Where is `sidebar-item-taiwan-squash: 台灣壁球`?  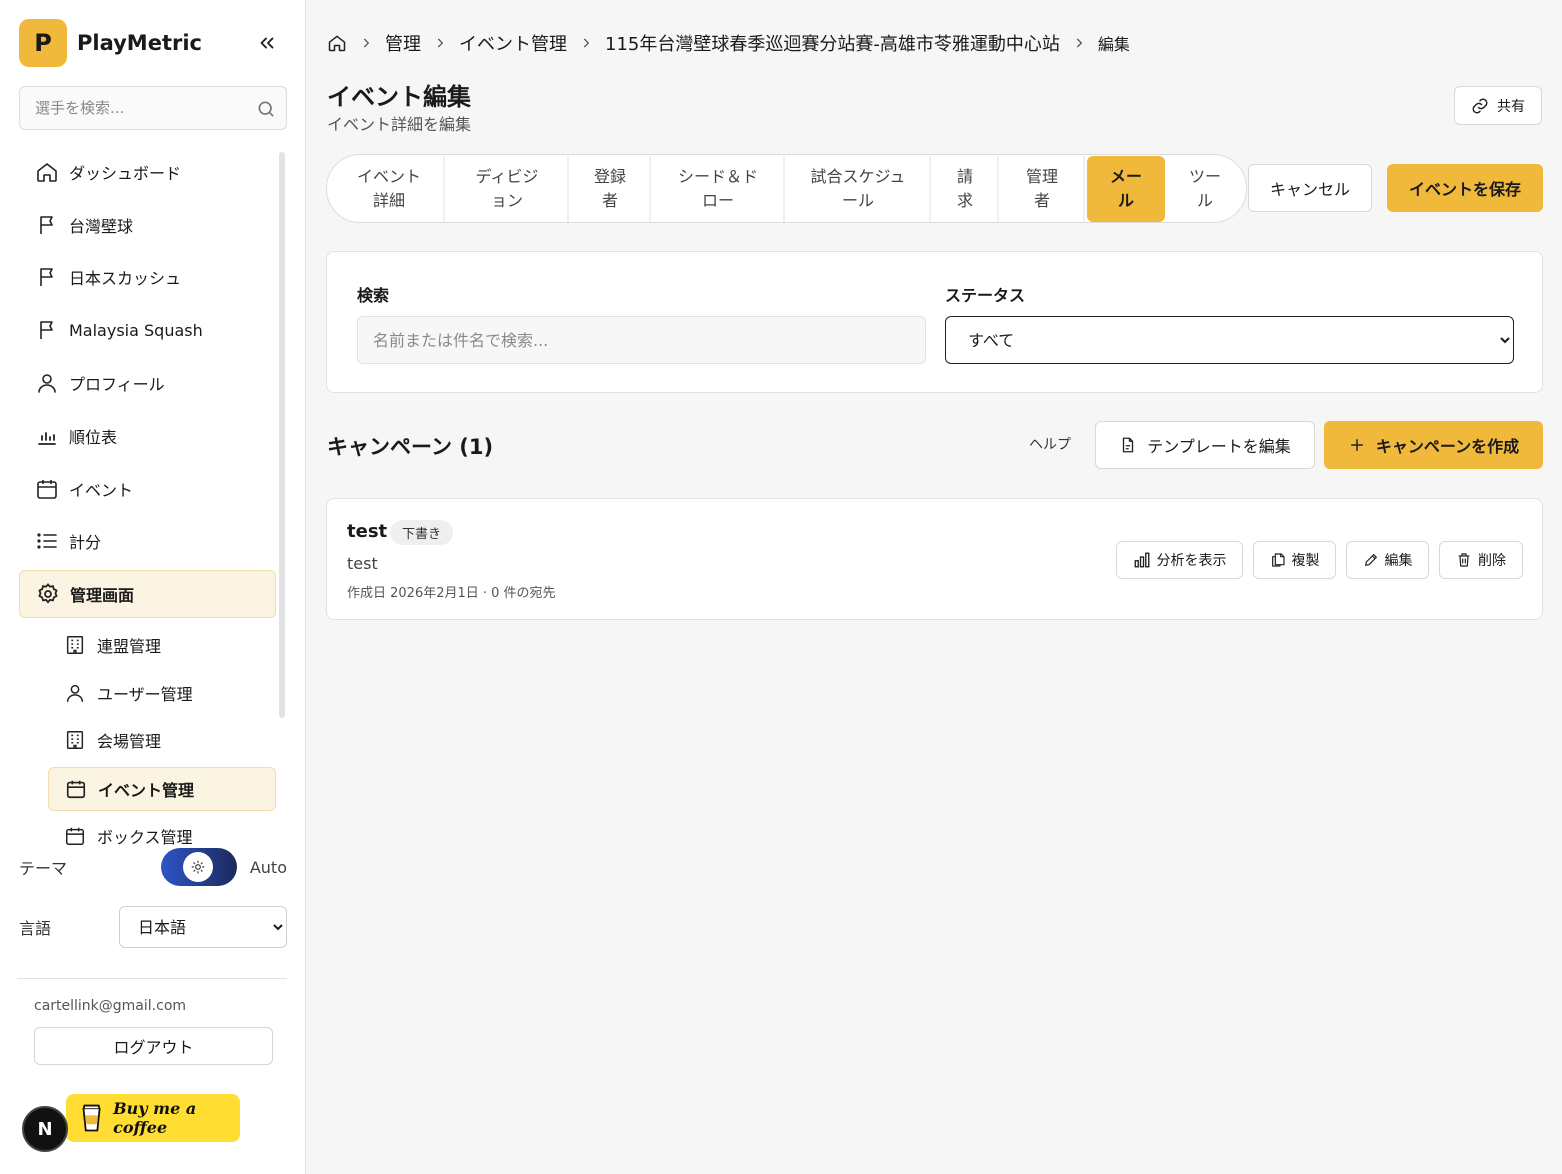
sidebar-item-taiwan-squash: 台灣壁球 is located at coordinates (147, 225).